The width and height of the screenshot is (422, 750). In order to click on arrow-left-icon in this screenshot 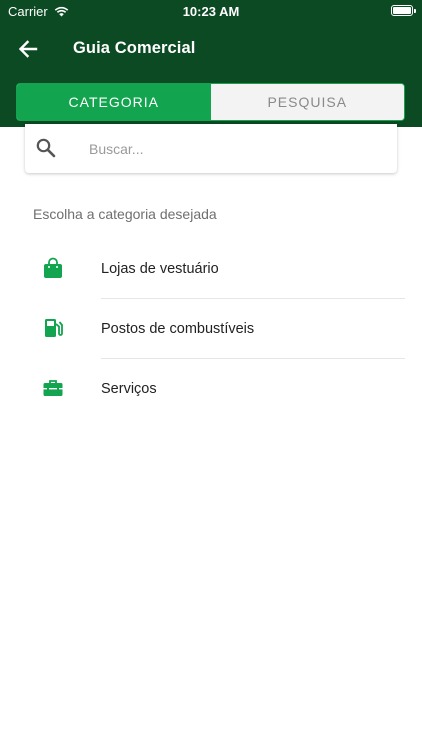, I will do `click(28, 49)`.